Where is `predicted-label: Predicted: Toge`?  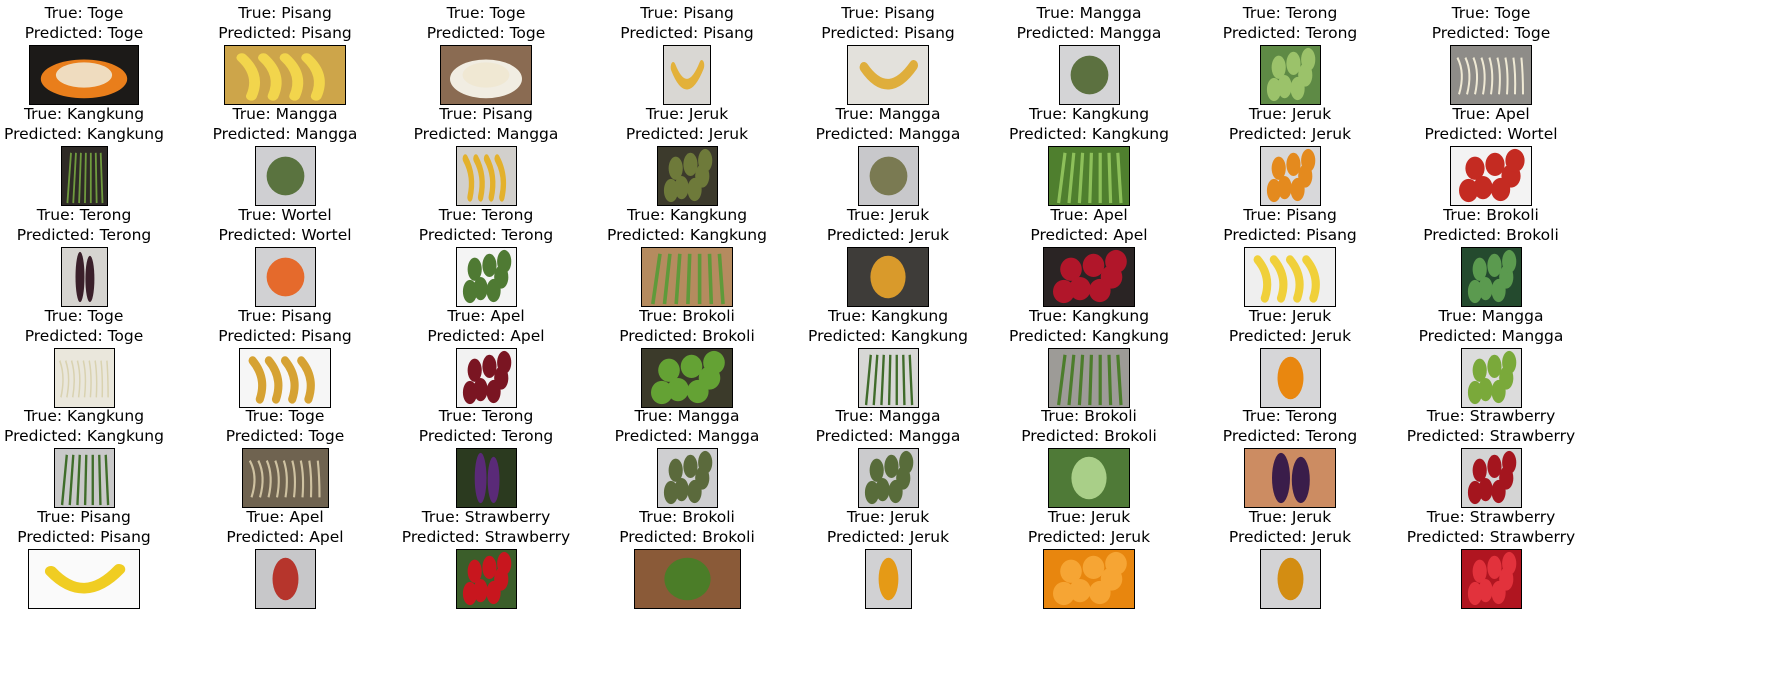
predicted-label: Predicted: Toge is located at coordinates (84, 32).